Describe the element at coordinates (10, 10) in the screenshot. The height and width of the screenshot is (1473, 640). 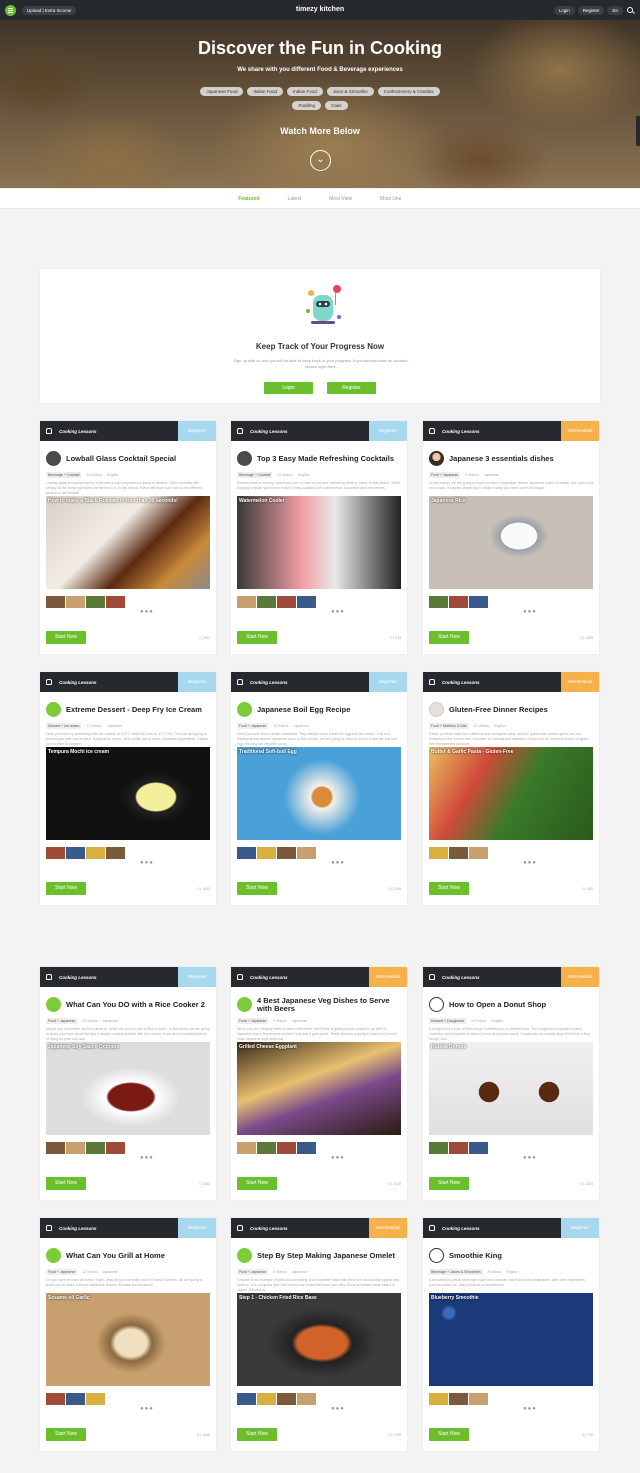
I see `menu-icon` at that location.